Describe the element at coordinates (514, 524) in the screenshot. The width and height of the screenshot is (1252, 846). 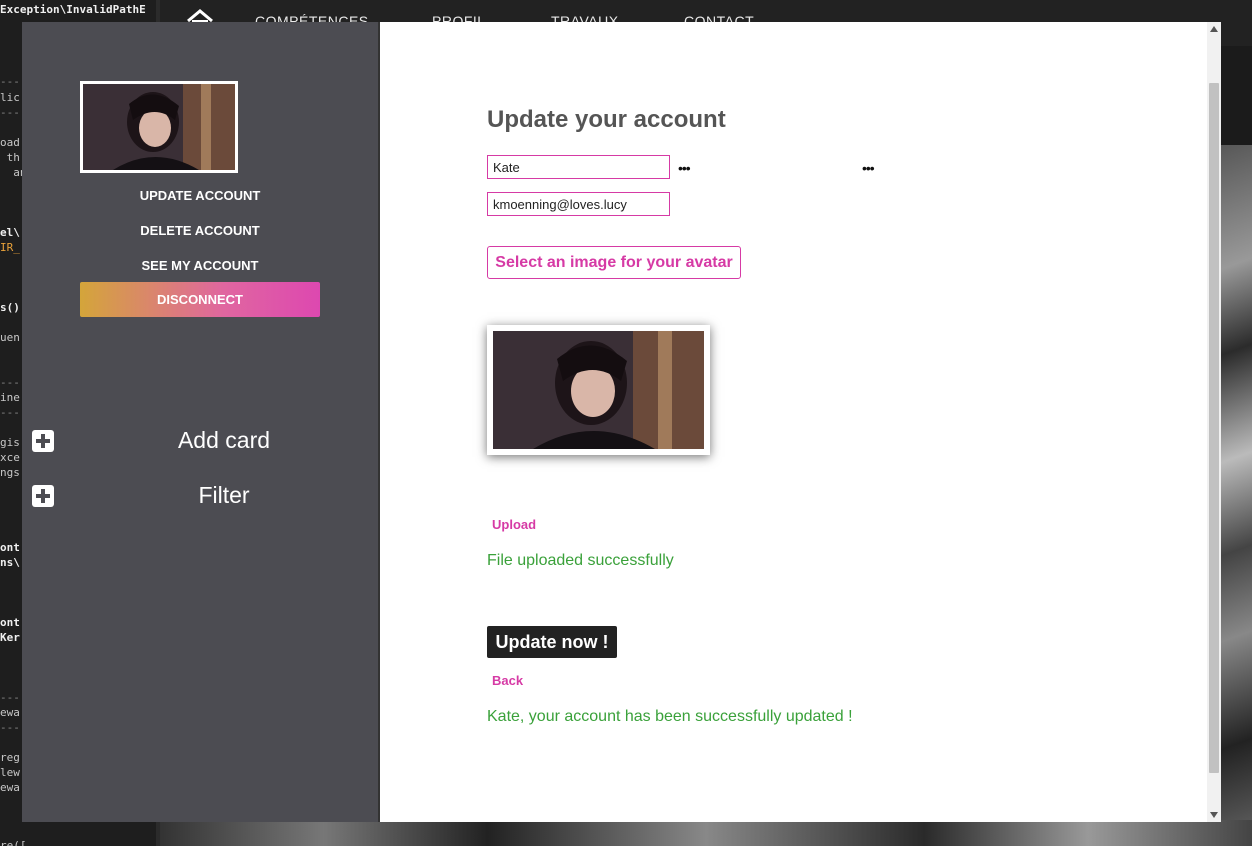
I see `upload-link: Upload` at that location.